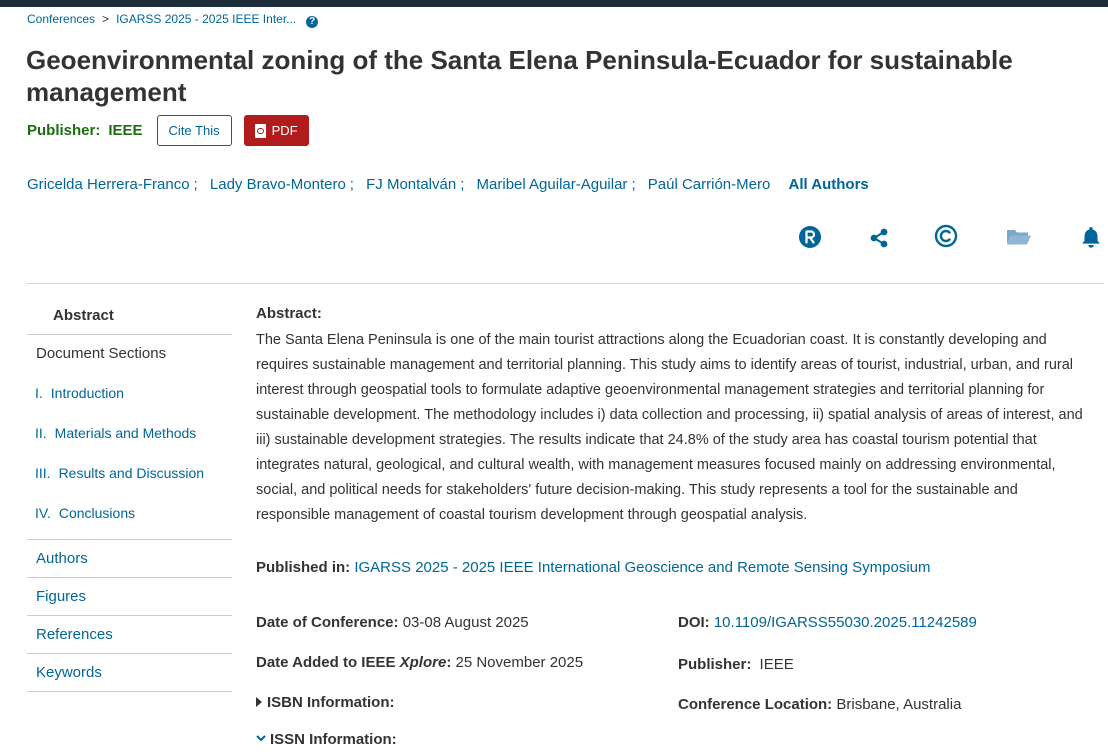 The image size is (1108, 754). Describe the element at coordinates (411, 184) in the screenshot. I see `author-link: FJ Montalván` at that location.